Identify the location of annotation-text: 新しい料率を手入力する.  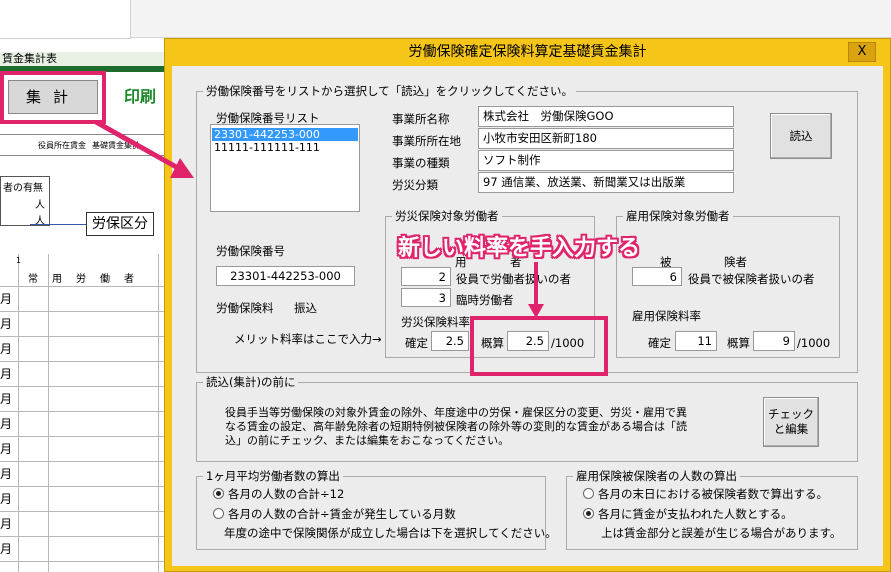
(519, 248).